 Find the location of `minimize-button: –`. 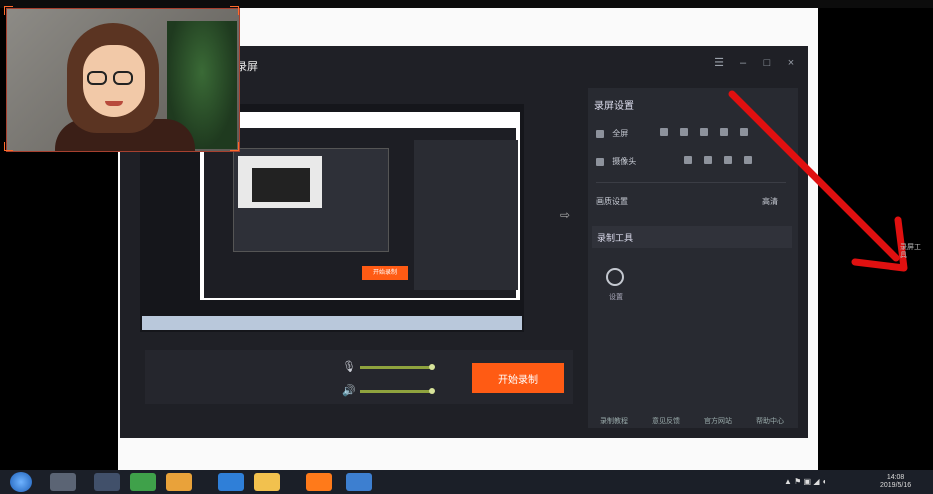

minimize-button: – is located at coordinates (743, 63).